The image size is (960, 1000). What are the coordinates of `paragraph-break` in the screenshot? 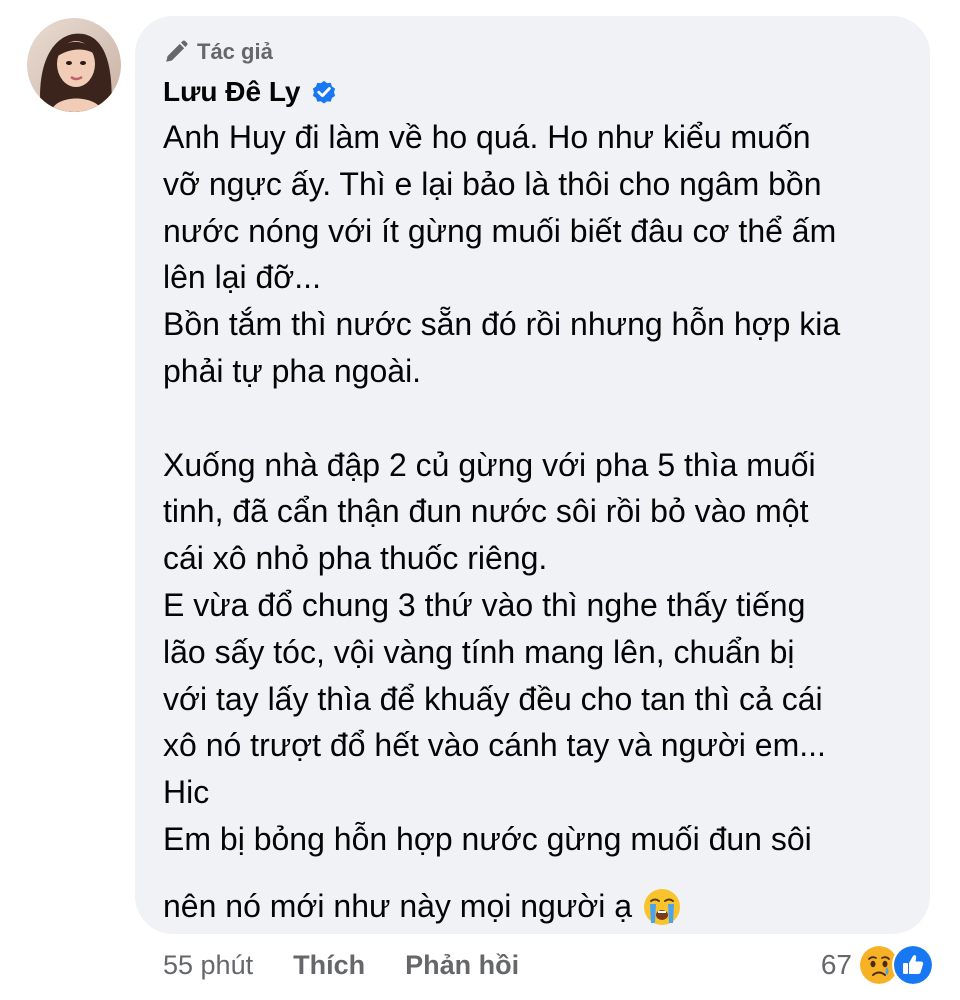 It's located at (543, 418).